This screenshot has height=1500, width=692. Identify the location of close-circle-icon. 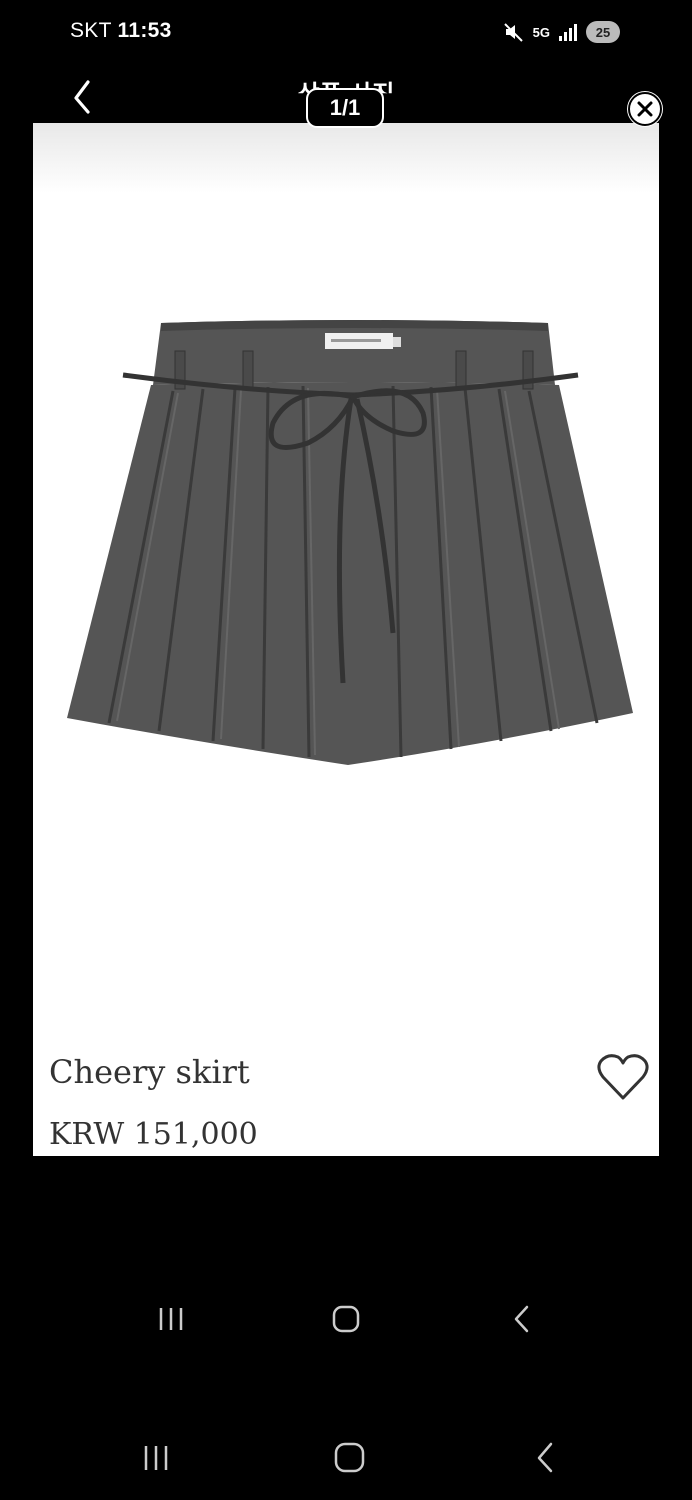
(645, 109).